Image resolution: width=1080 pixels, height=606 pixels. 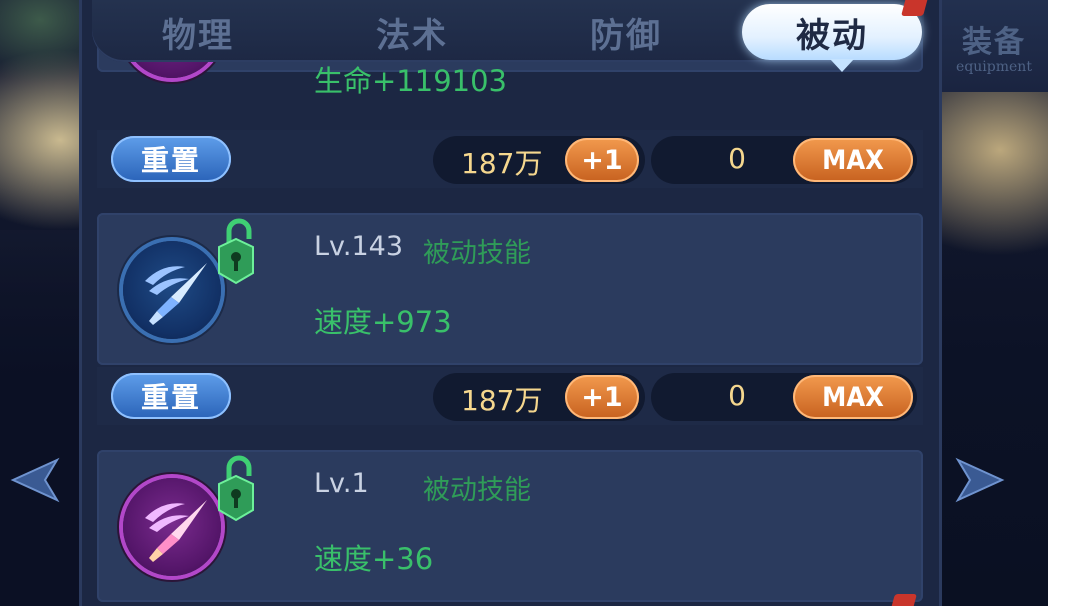 I want to click on tab-magic: 法术, so click(x=412, y=32).